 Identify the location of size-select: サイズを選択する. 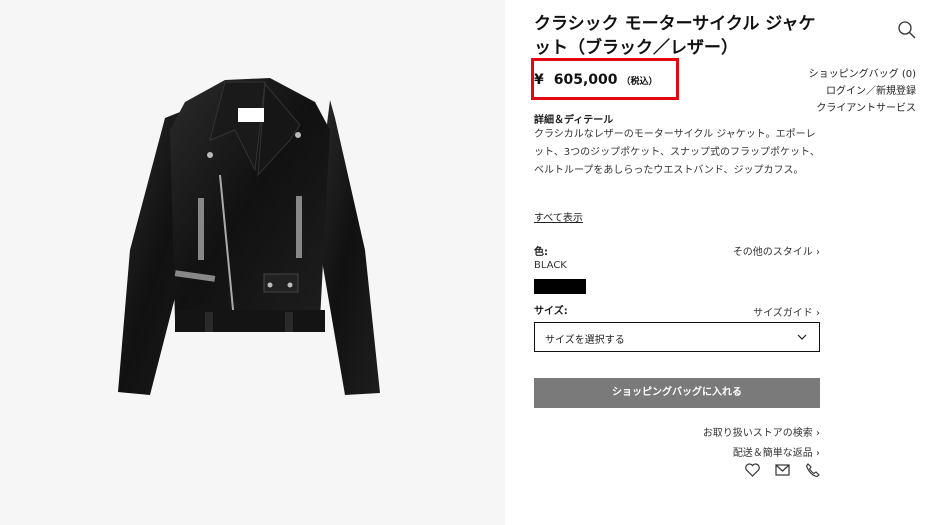
(677, 337).